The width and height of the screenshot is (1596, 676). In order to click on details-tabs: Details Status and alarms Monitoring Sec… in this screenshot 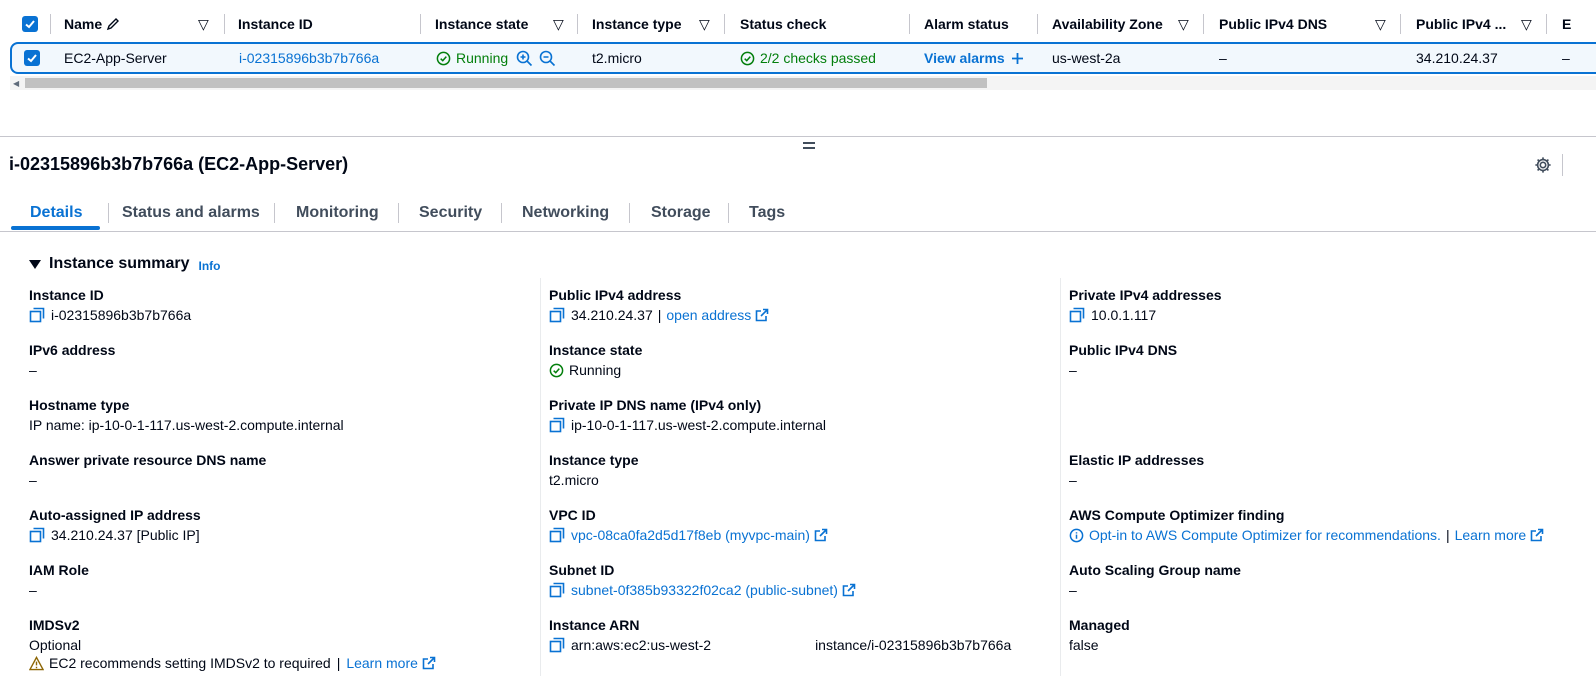, I will do `click(798, 214)`.